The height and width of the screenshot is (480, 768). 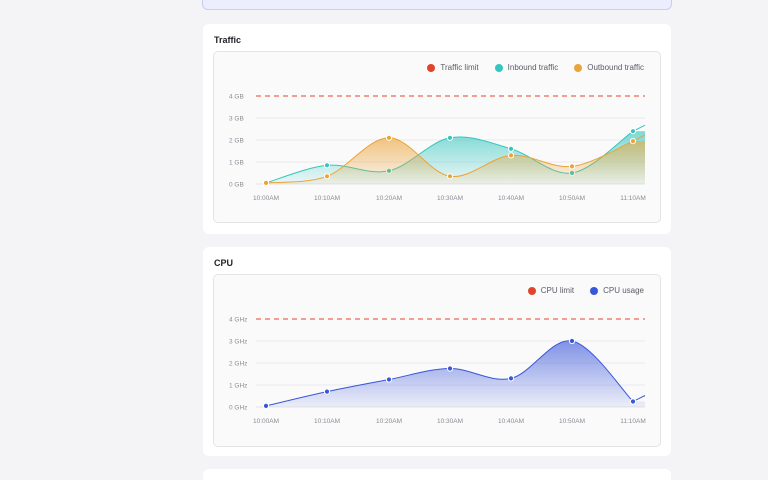 I want to click on top-banner, so click(x=437, y=5).